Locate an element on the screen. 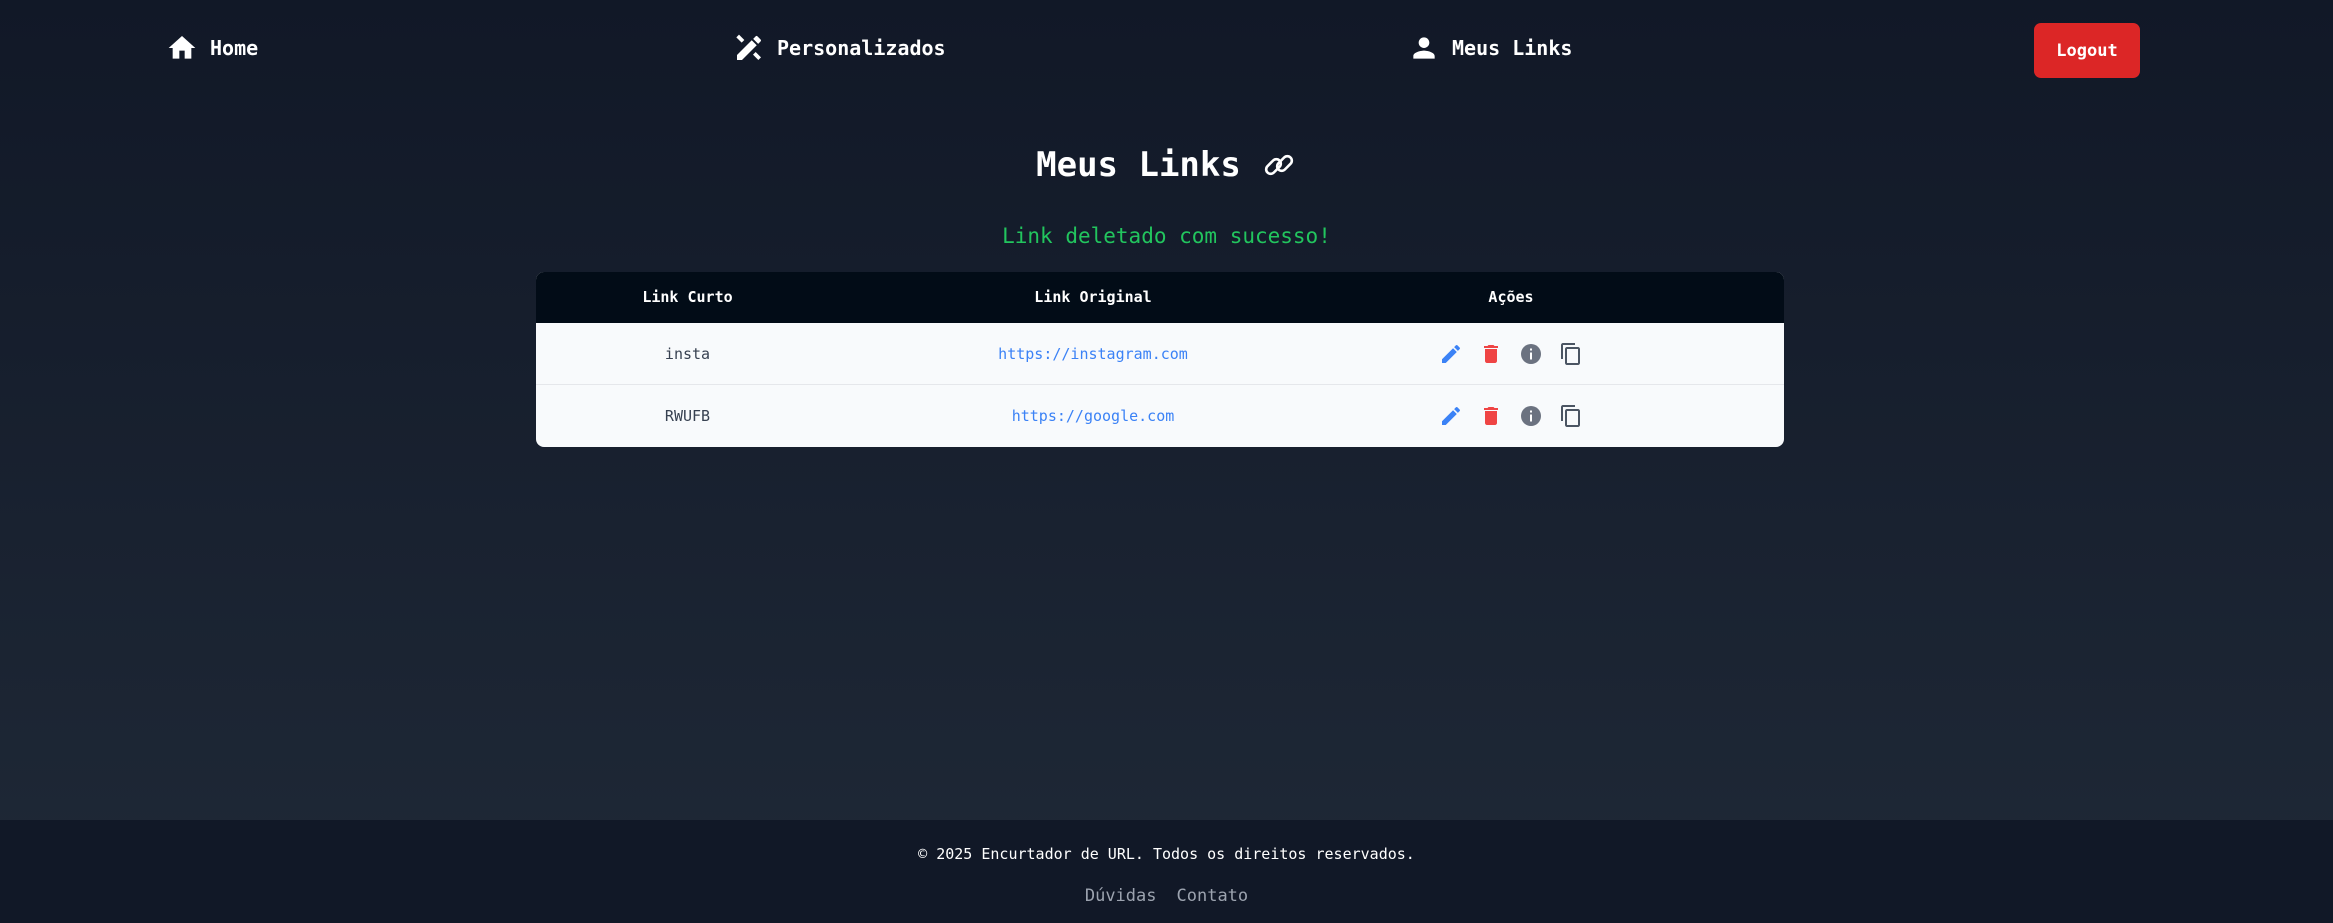 This screenshot has width=2333, height=923. footer-links: Dúvidas Contato is located at coordinates (1166, 896).